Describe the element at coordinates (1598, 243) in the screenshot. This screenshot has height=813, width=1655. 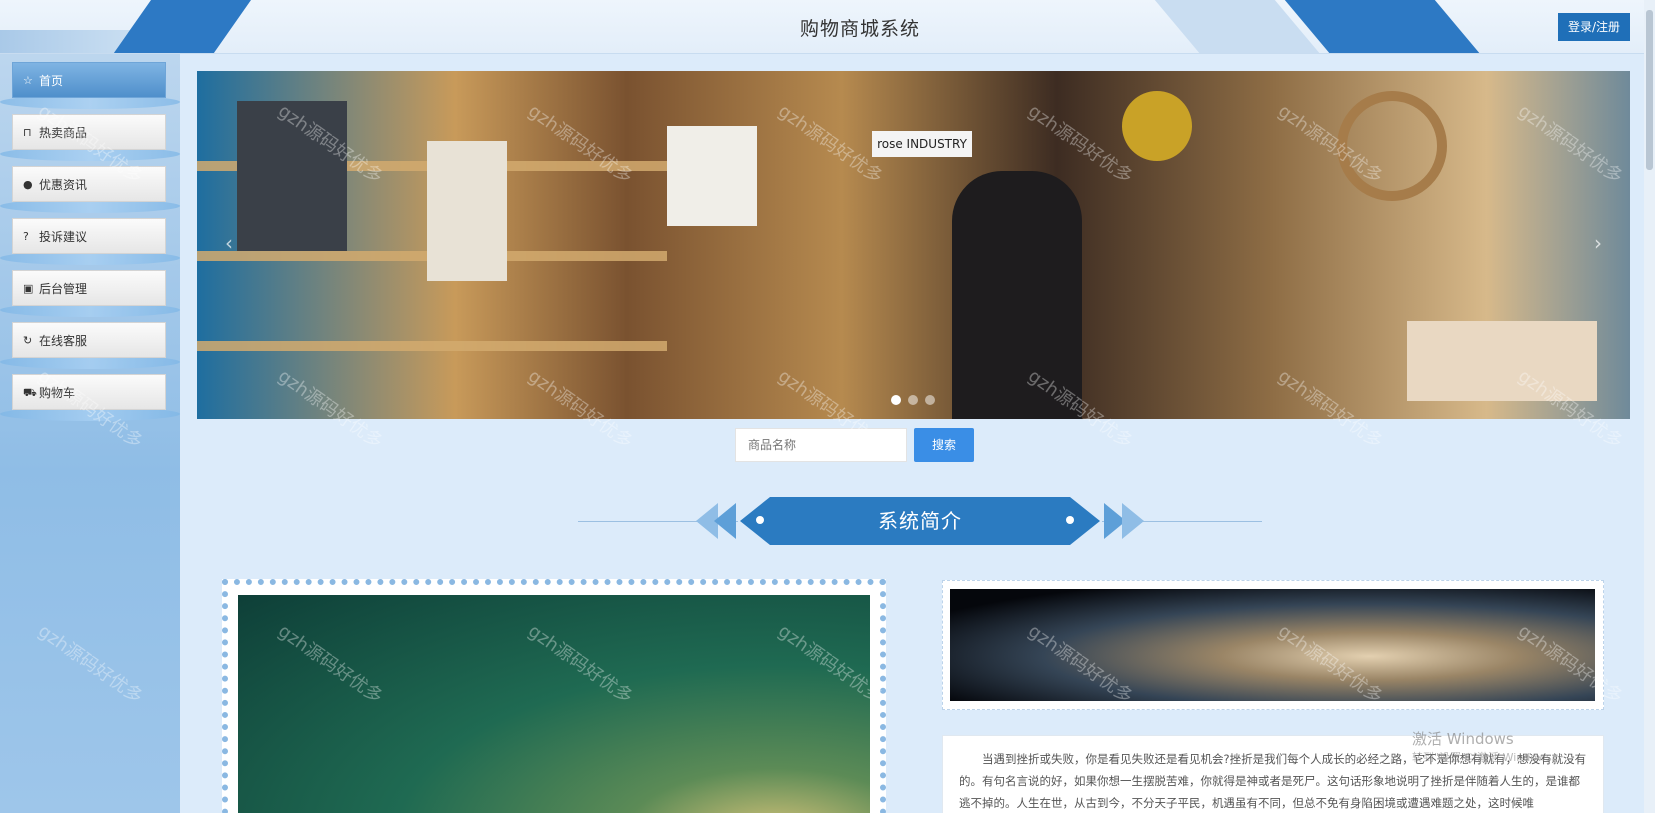
I see `next-slide-arrow: ›` at that location.